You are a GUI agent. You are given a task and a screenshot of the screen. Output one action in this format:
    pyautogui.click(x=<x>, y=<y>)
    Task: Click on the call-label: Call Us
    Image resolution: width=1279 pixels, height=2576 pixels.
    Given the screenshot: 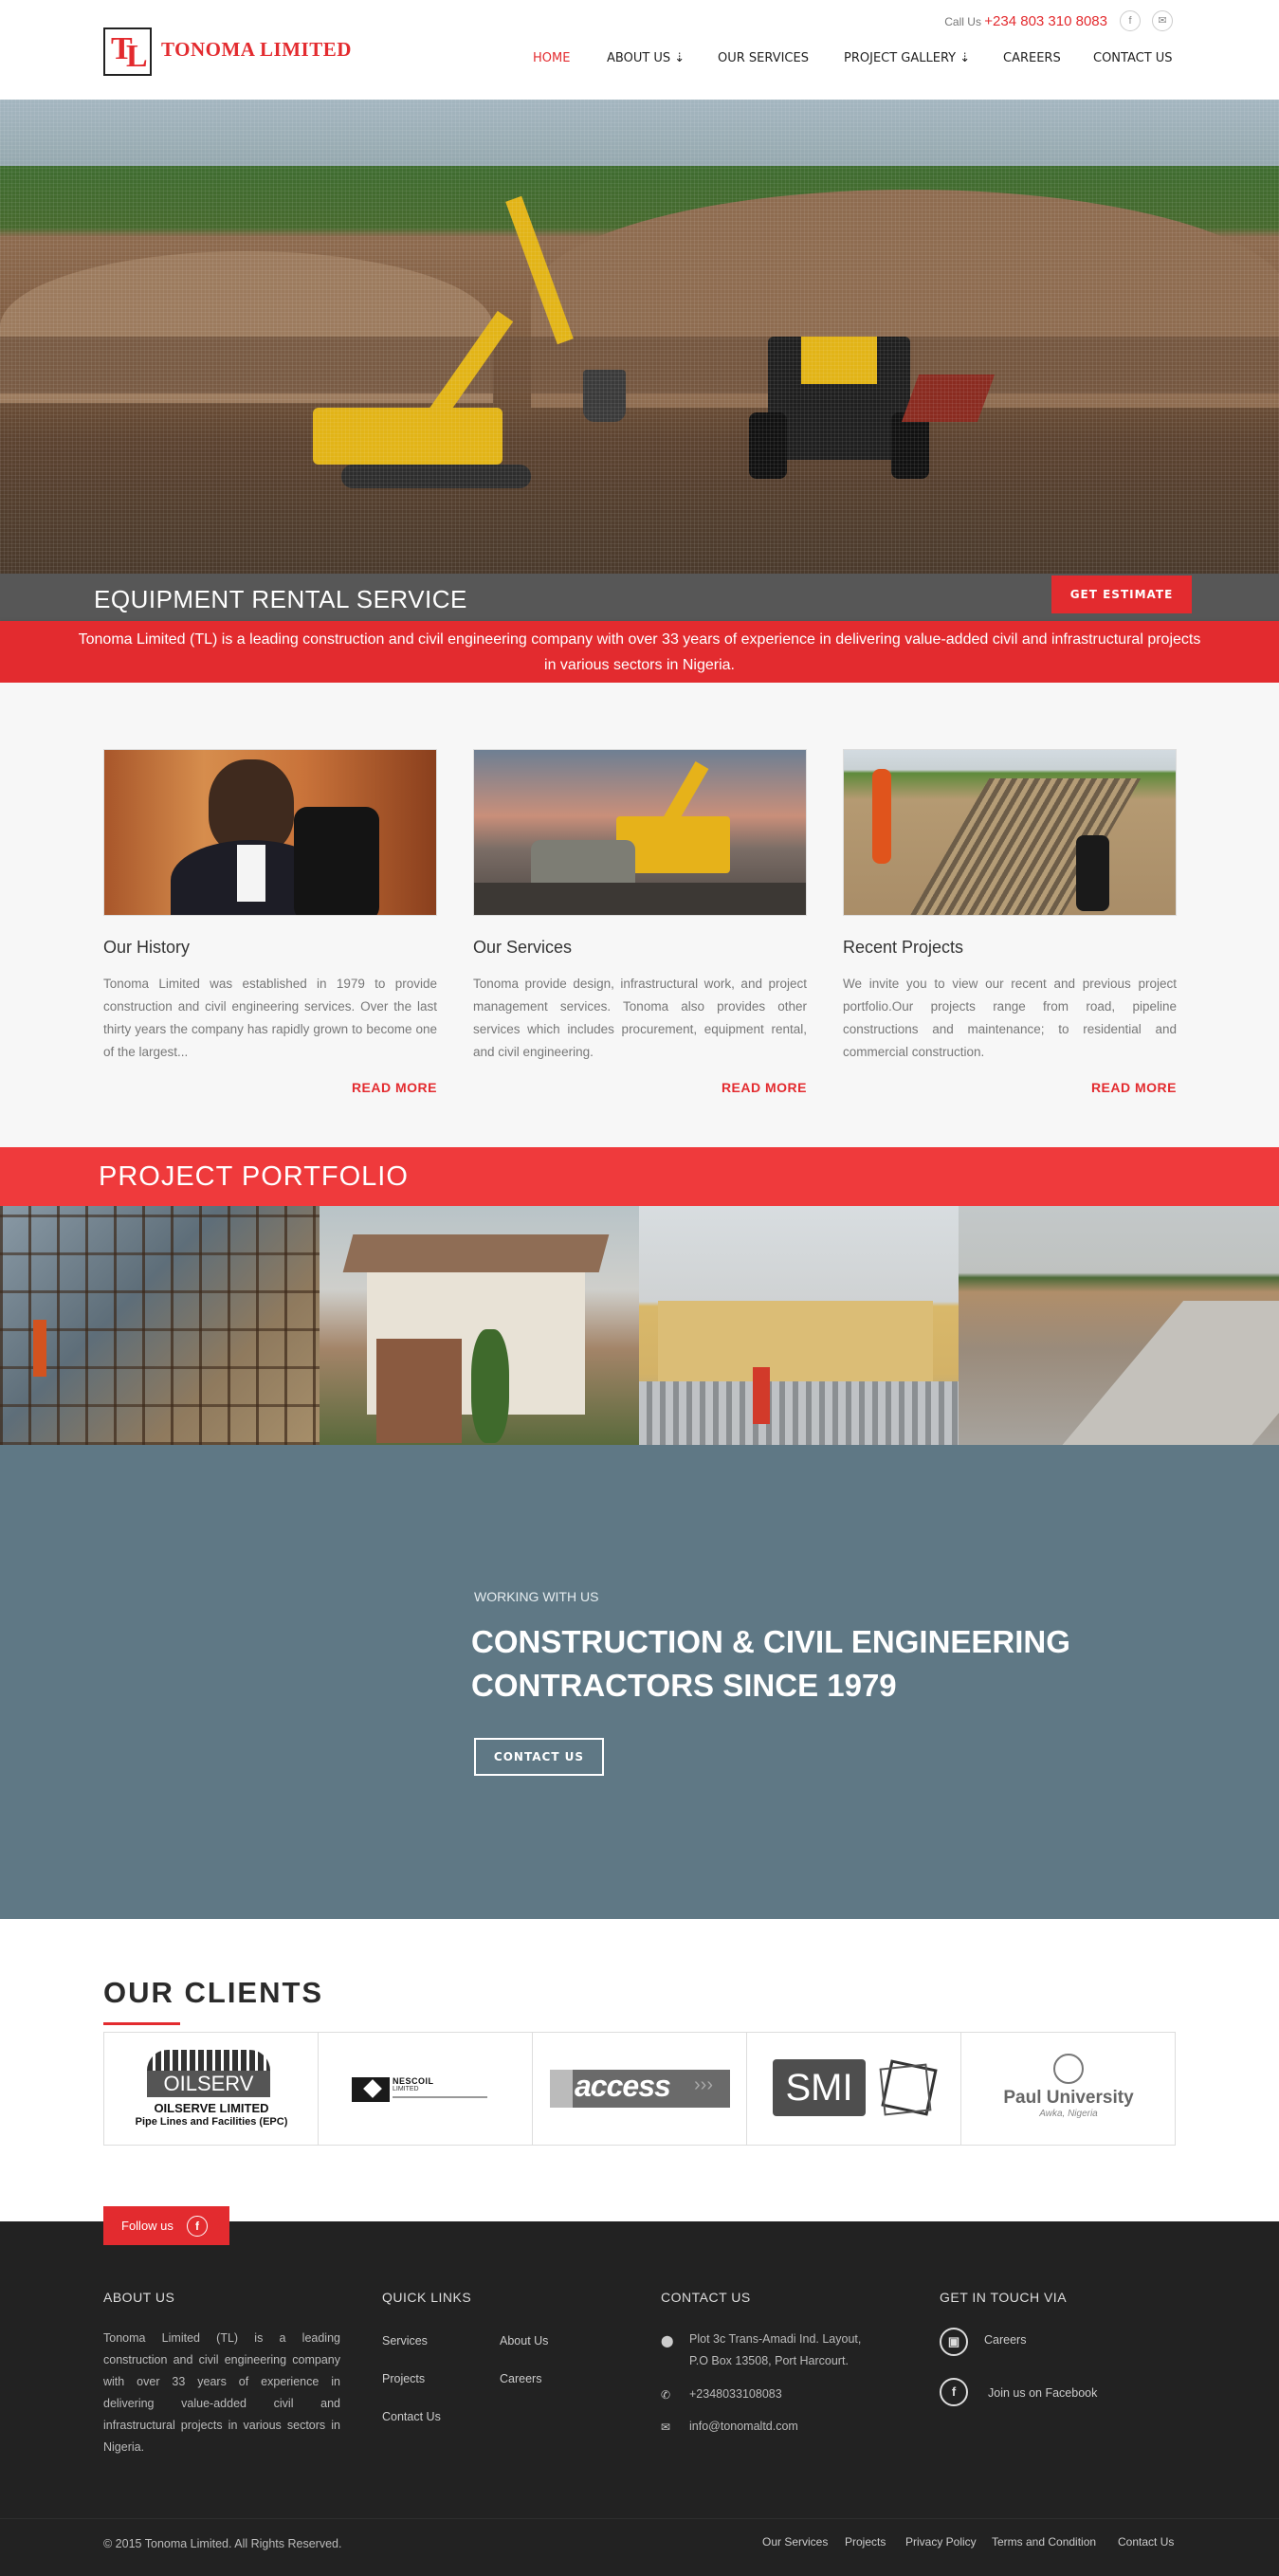 What is the action you would take?
    pyautogui.click(x=962, y=21)
    